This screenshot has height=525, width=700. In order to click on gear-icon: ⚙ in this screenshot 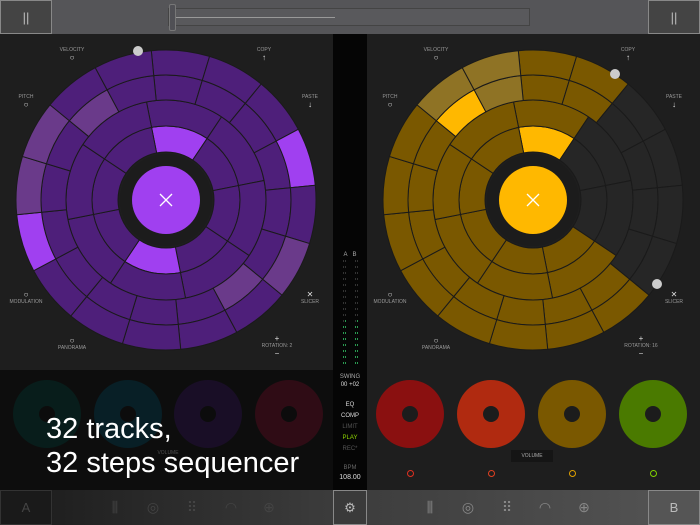, I will do `click(350, 507)`.